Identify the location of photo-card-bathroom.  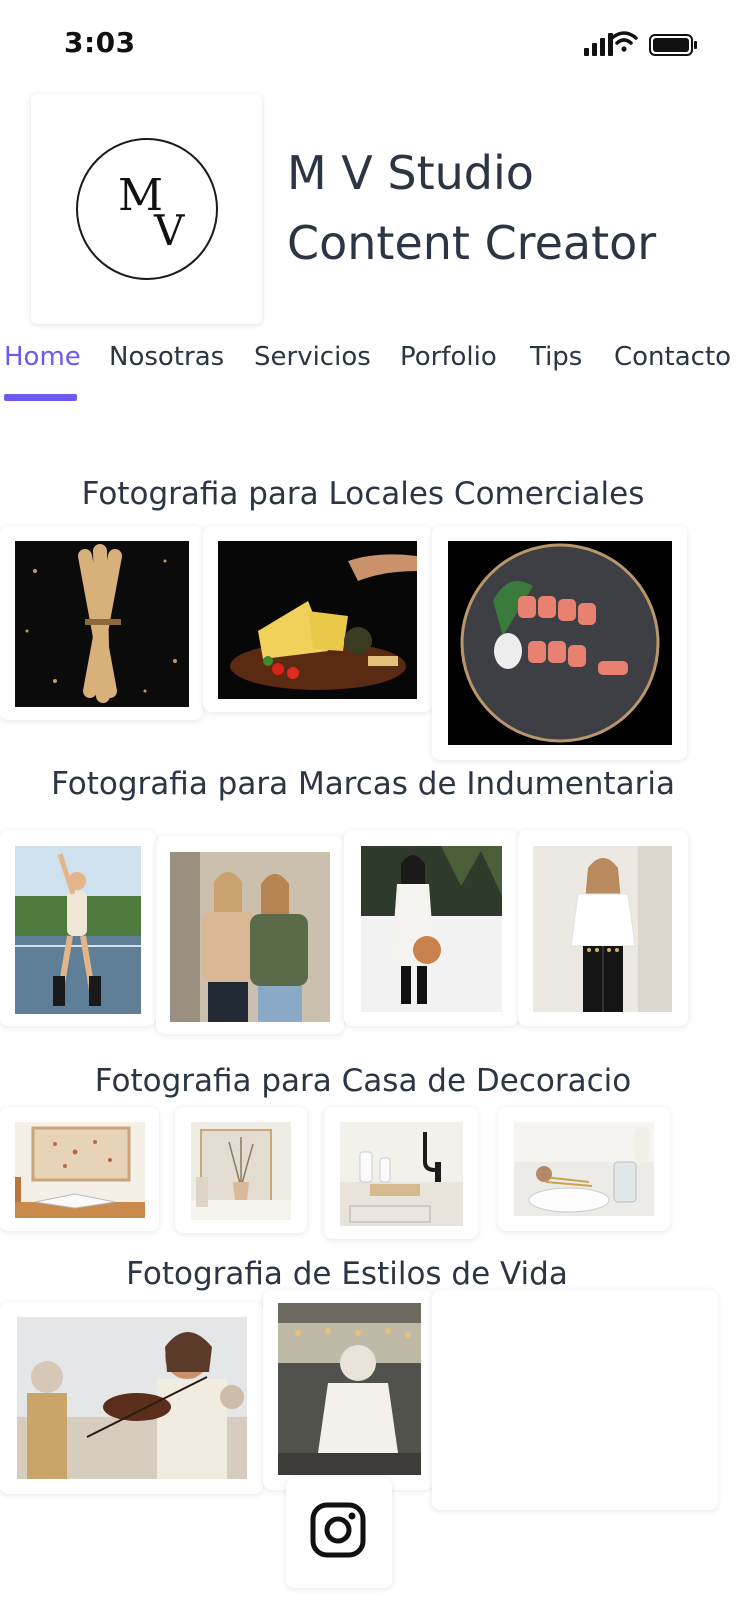
(401, 1173).